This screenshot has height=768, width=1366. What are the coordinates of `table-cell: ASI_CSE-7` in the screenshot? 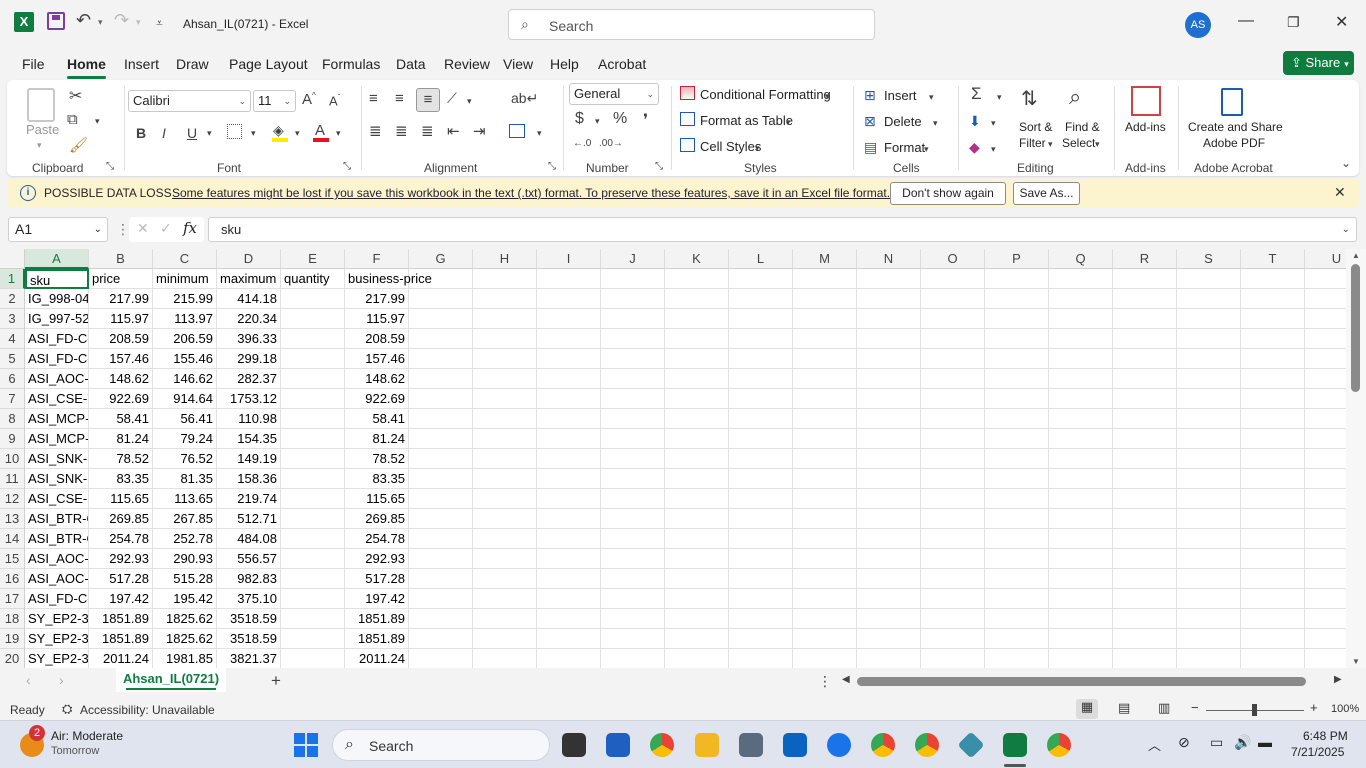 It's located at (57, 399).